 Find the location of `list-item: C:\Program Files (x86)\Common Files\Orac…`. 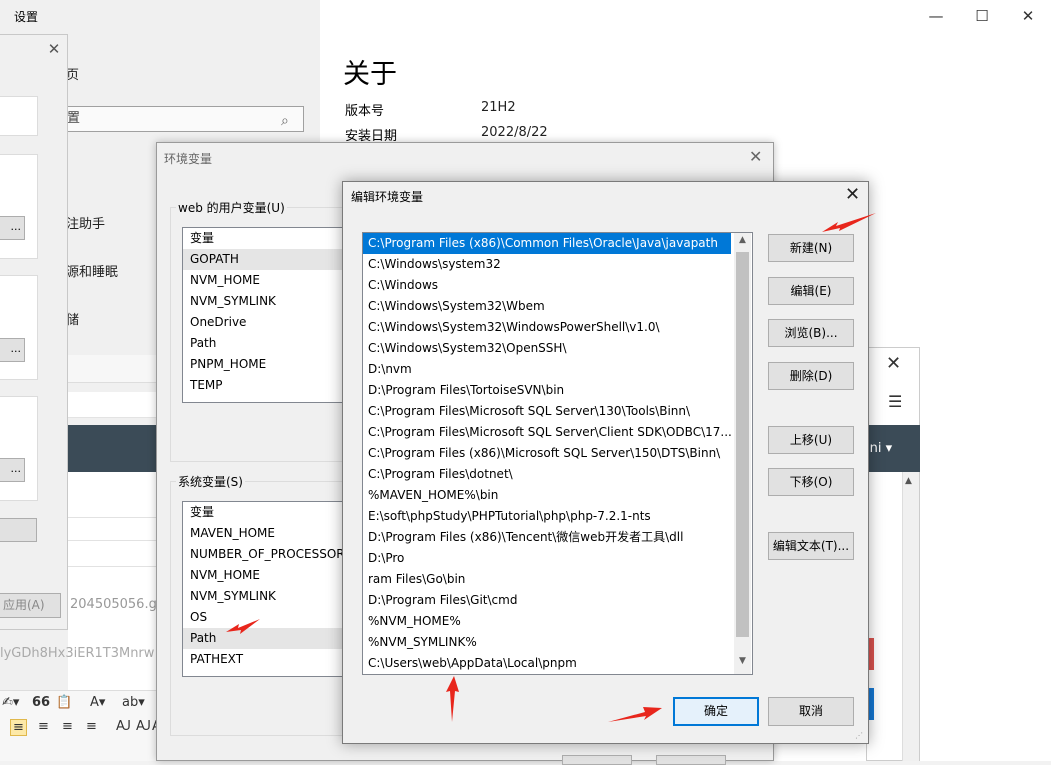

list-item: C:\Program Files (x86)\Common Files\Orac… is located at coordinates (547, 243).